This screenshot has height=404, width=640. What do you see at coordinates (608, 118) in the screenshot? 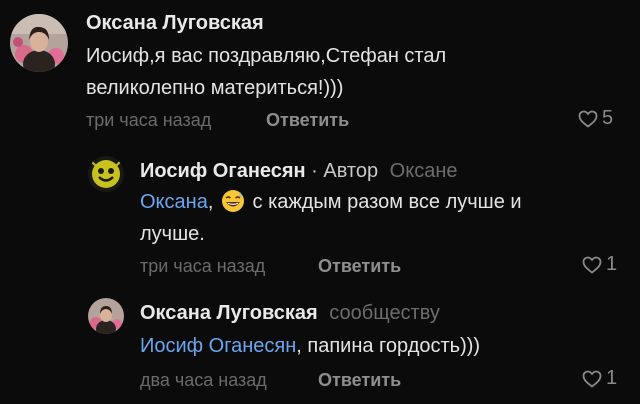
I see `like-count: 5` at bounding box center [608, 118].